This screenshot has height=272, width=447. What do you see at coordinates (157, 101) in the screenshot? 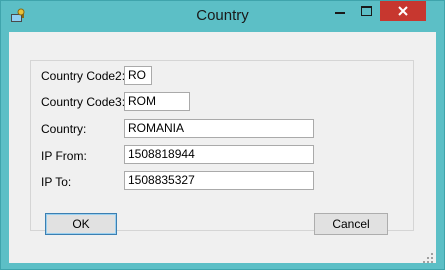
I see `country-code3-field: ROM` at bounding box center [157, 101].